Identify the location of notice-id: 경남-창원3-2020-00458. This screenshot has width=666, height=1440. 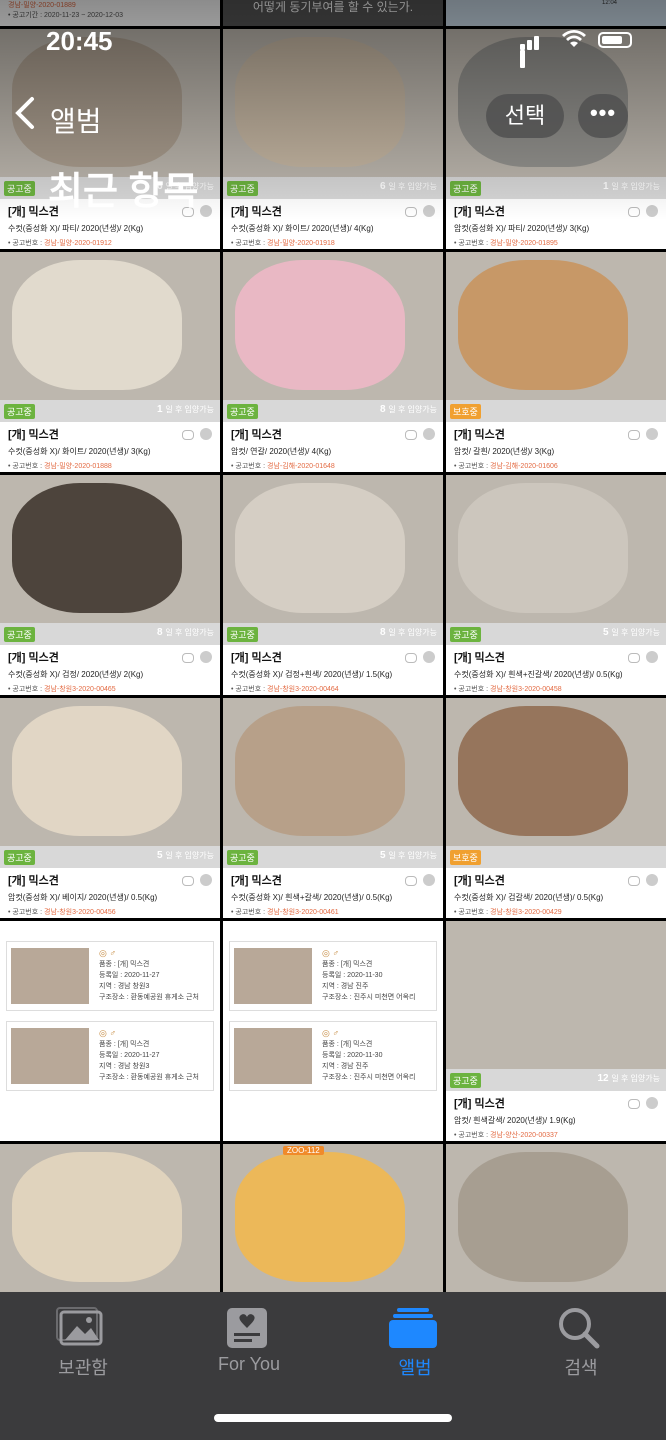
(526, 689).